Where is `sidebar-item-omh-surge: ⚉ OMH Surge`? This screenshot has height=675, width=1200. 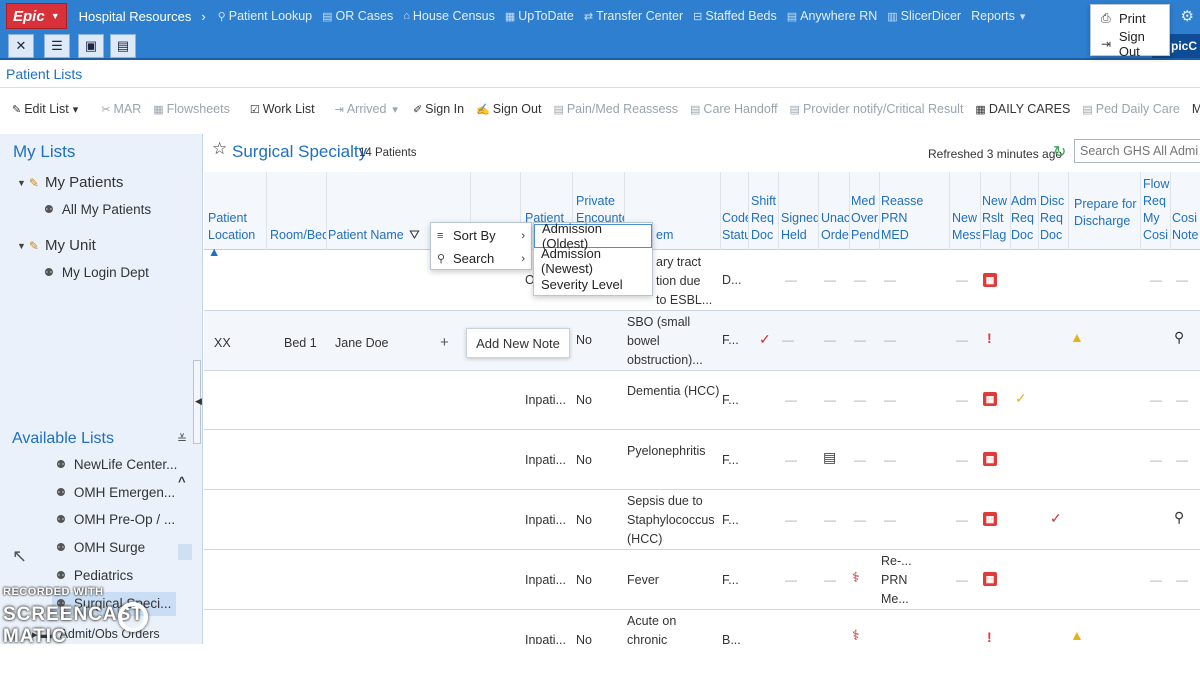
sidebar-item-omh-surge: ⚉ OMH Surge is located at coordinates (100, 547).